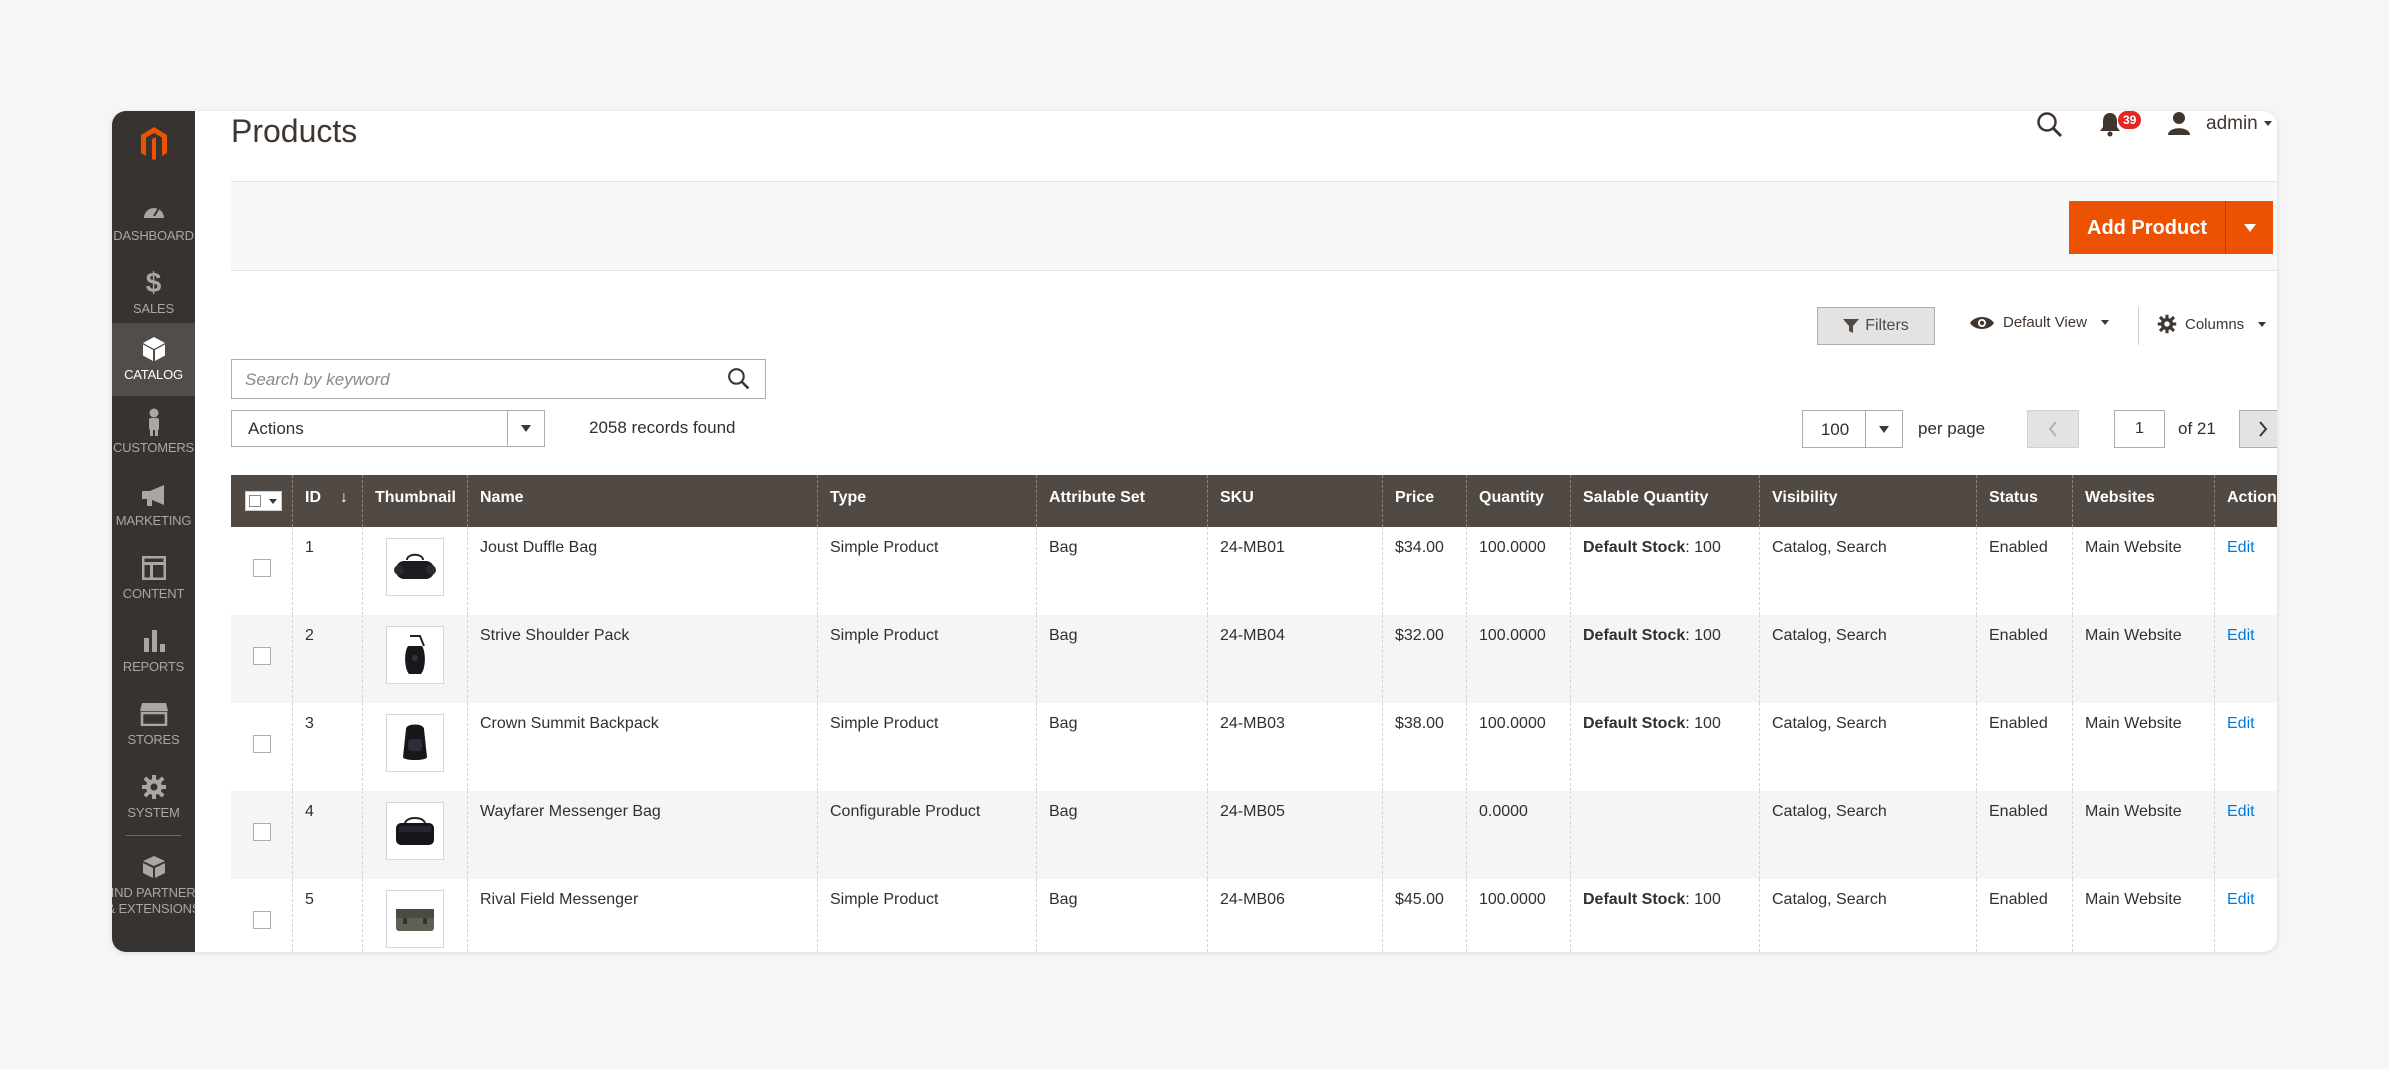 This screenshot has width=2389, height=1069. What do you see at coordinates (2232, 123) in the screenshot?
I see `user-name: admin` at bounding box center [2232, 123].